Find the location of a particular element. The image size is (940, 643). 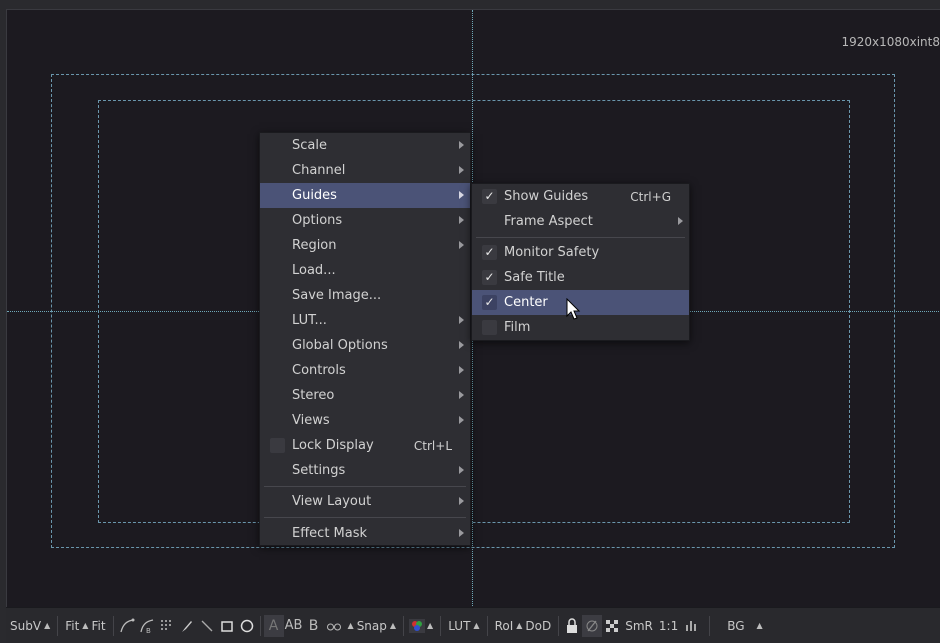

menu-item-label: Controls is located at coordinates (319, 370).